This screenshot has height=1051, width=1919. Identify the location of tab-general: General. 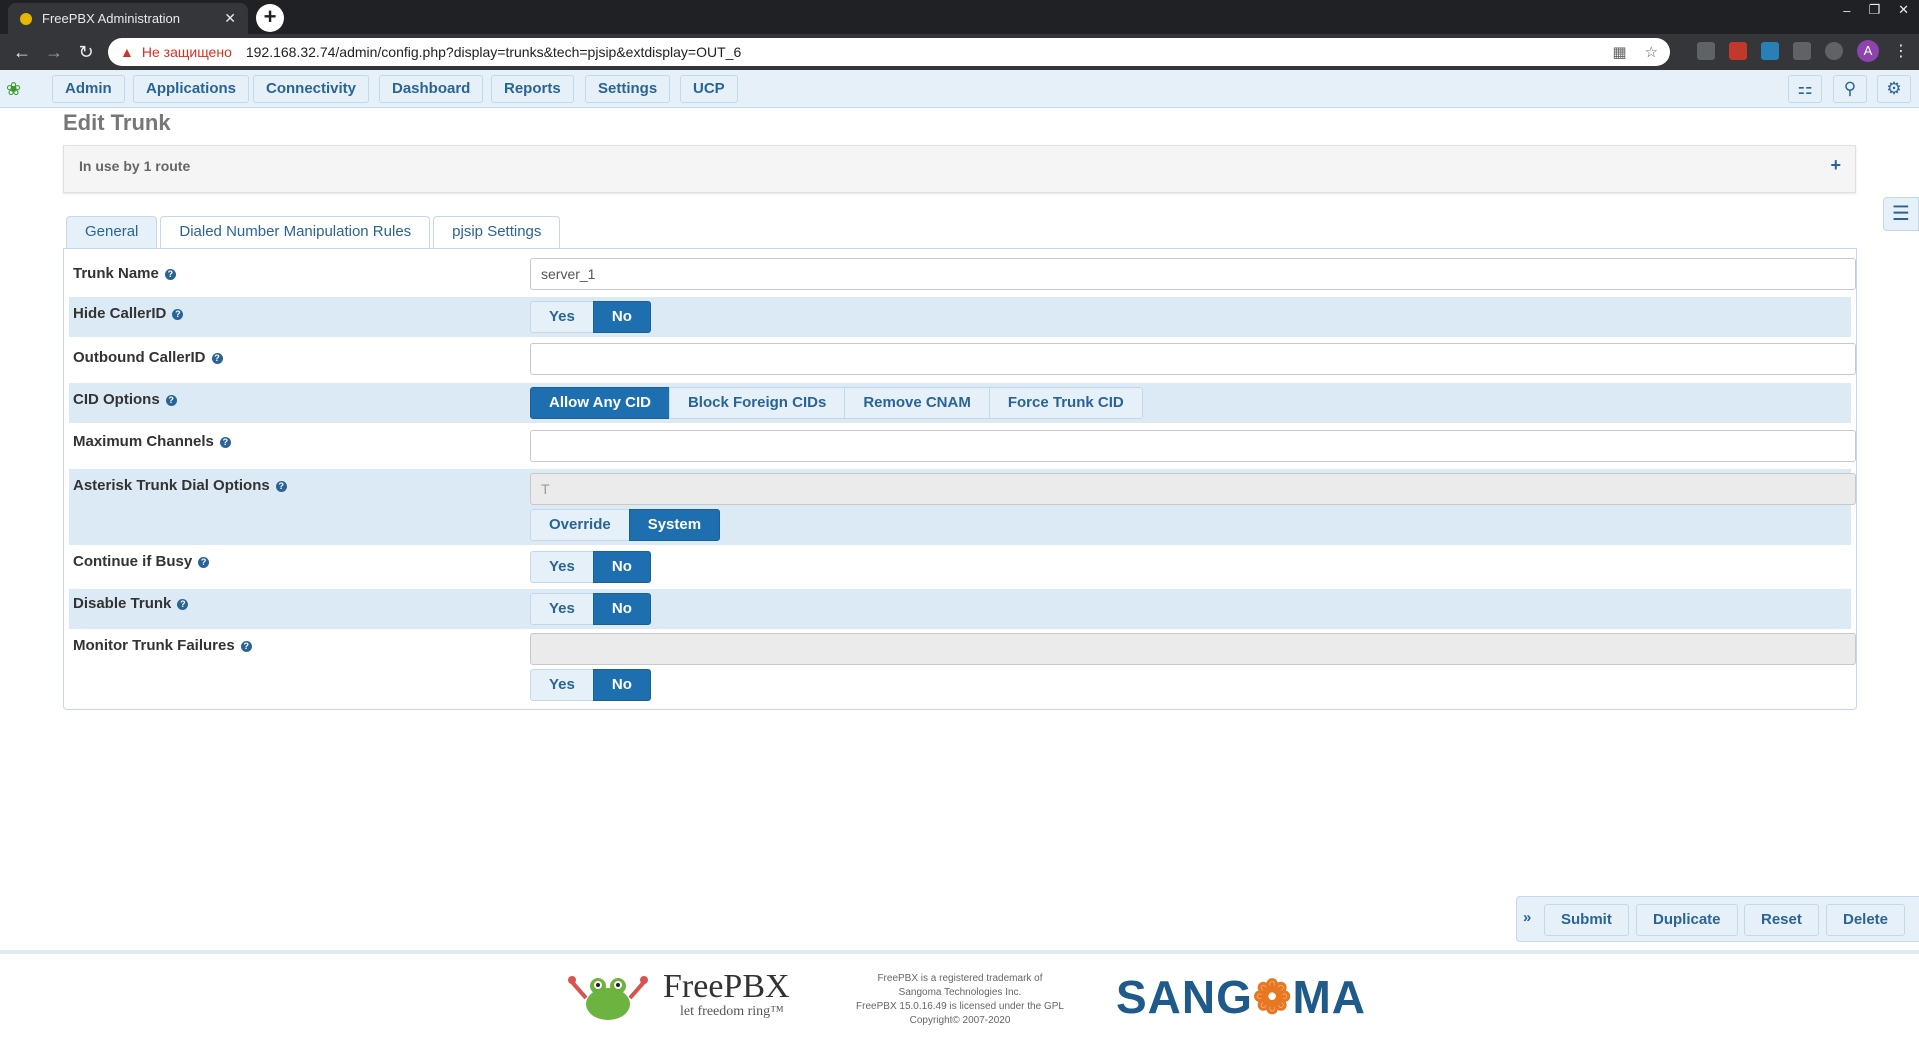
(112, 232).